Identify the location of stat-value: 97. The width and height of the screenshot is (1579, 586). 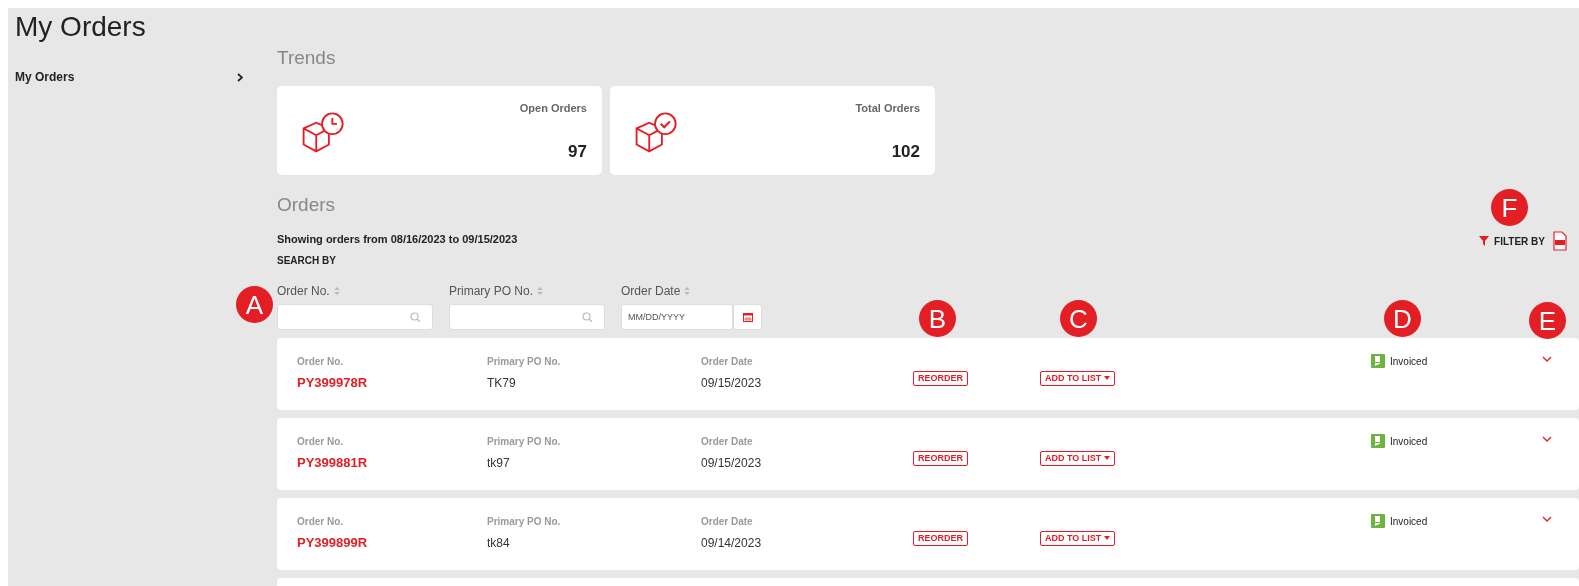
(577, 151).